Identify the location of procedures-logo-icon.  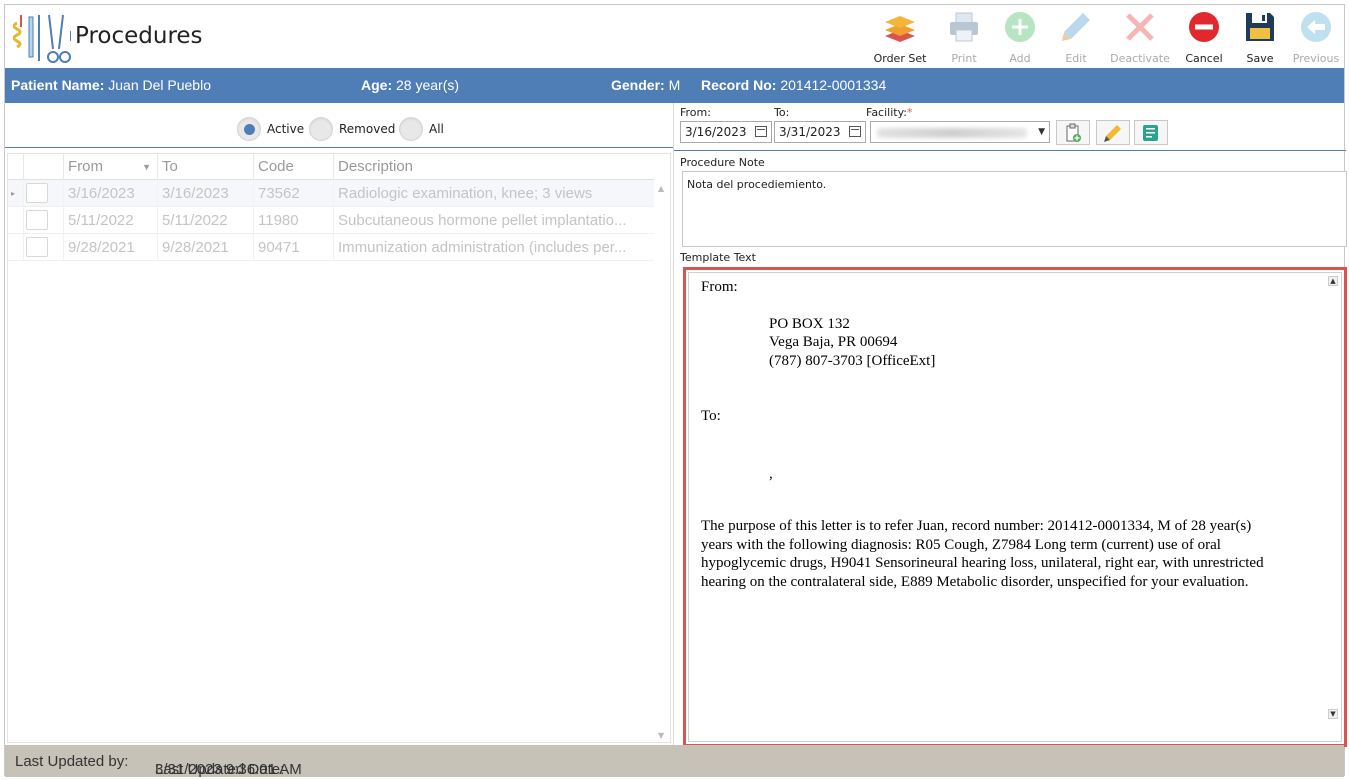
(42, 38).